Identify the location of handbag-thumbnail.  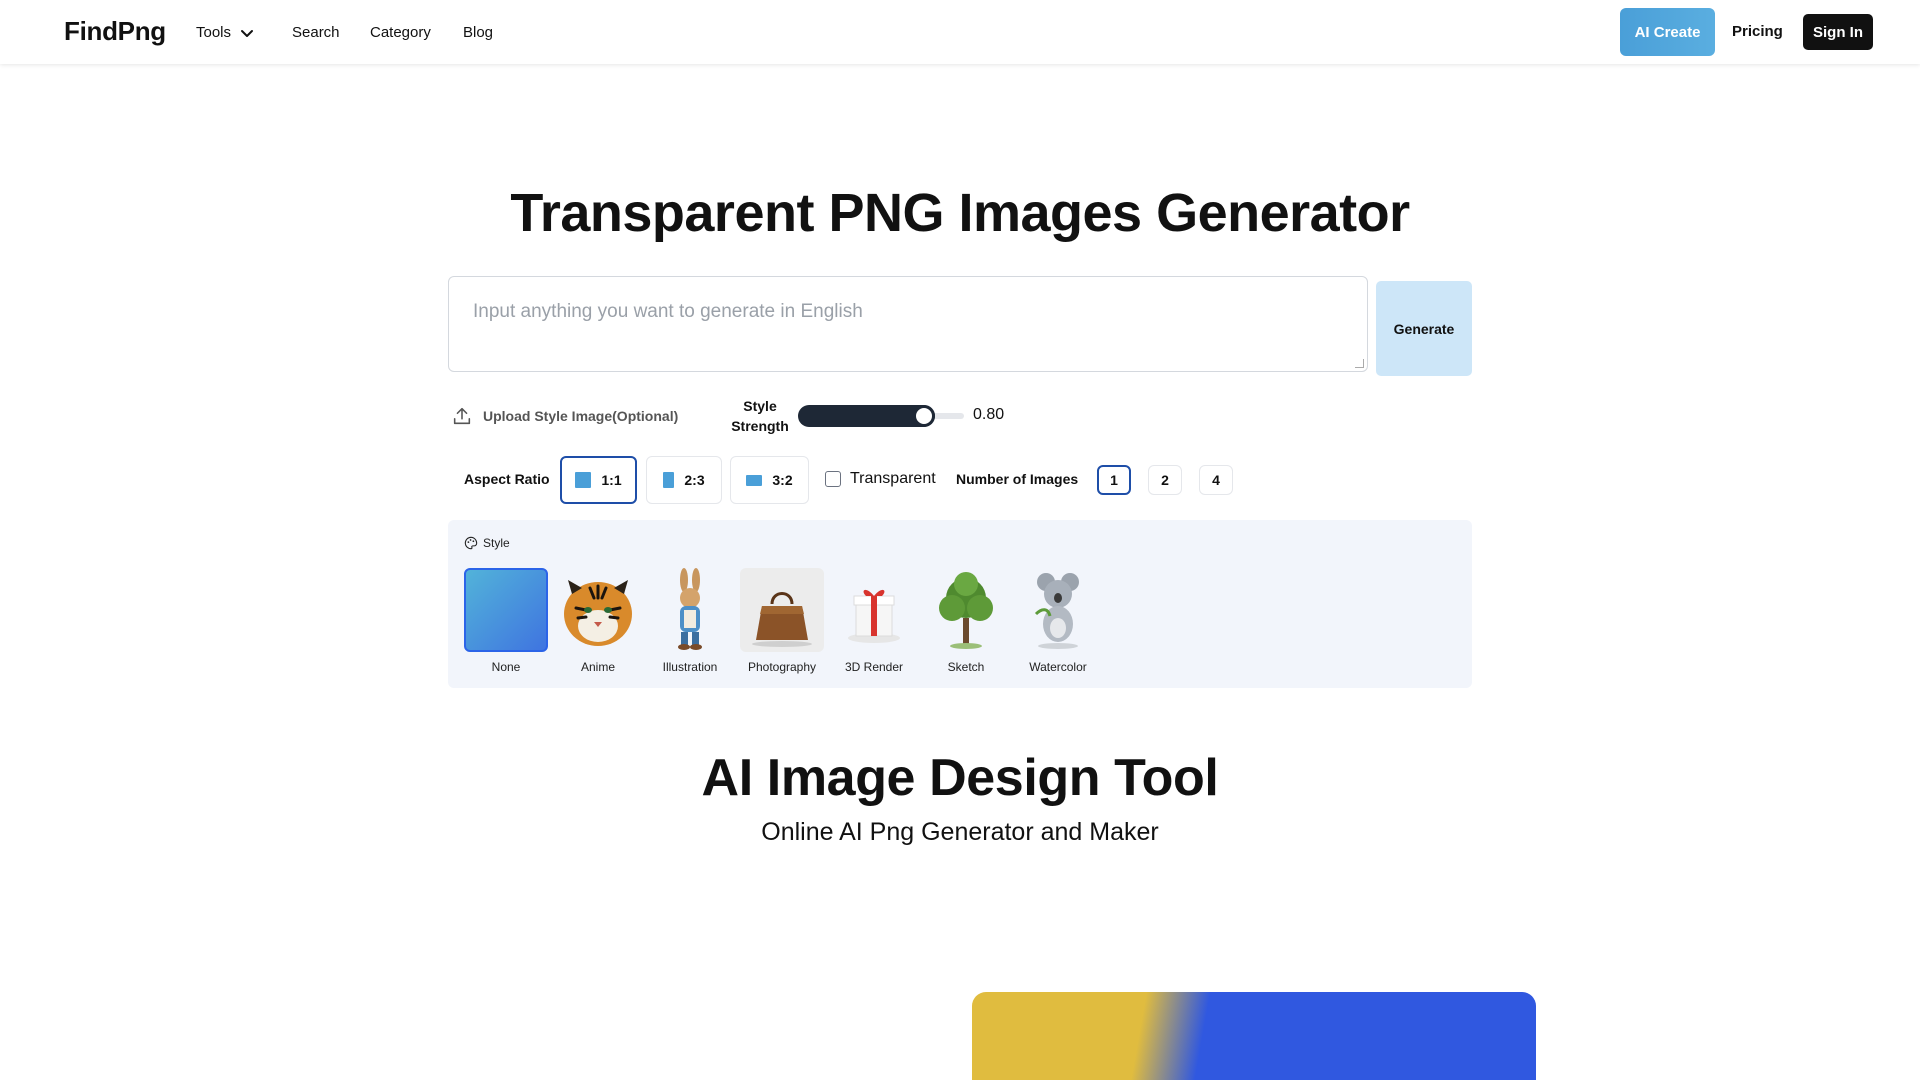
(782, 610).